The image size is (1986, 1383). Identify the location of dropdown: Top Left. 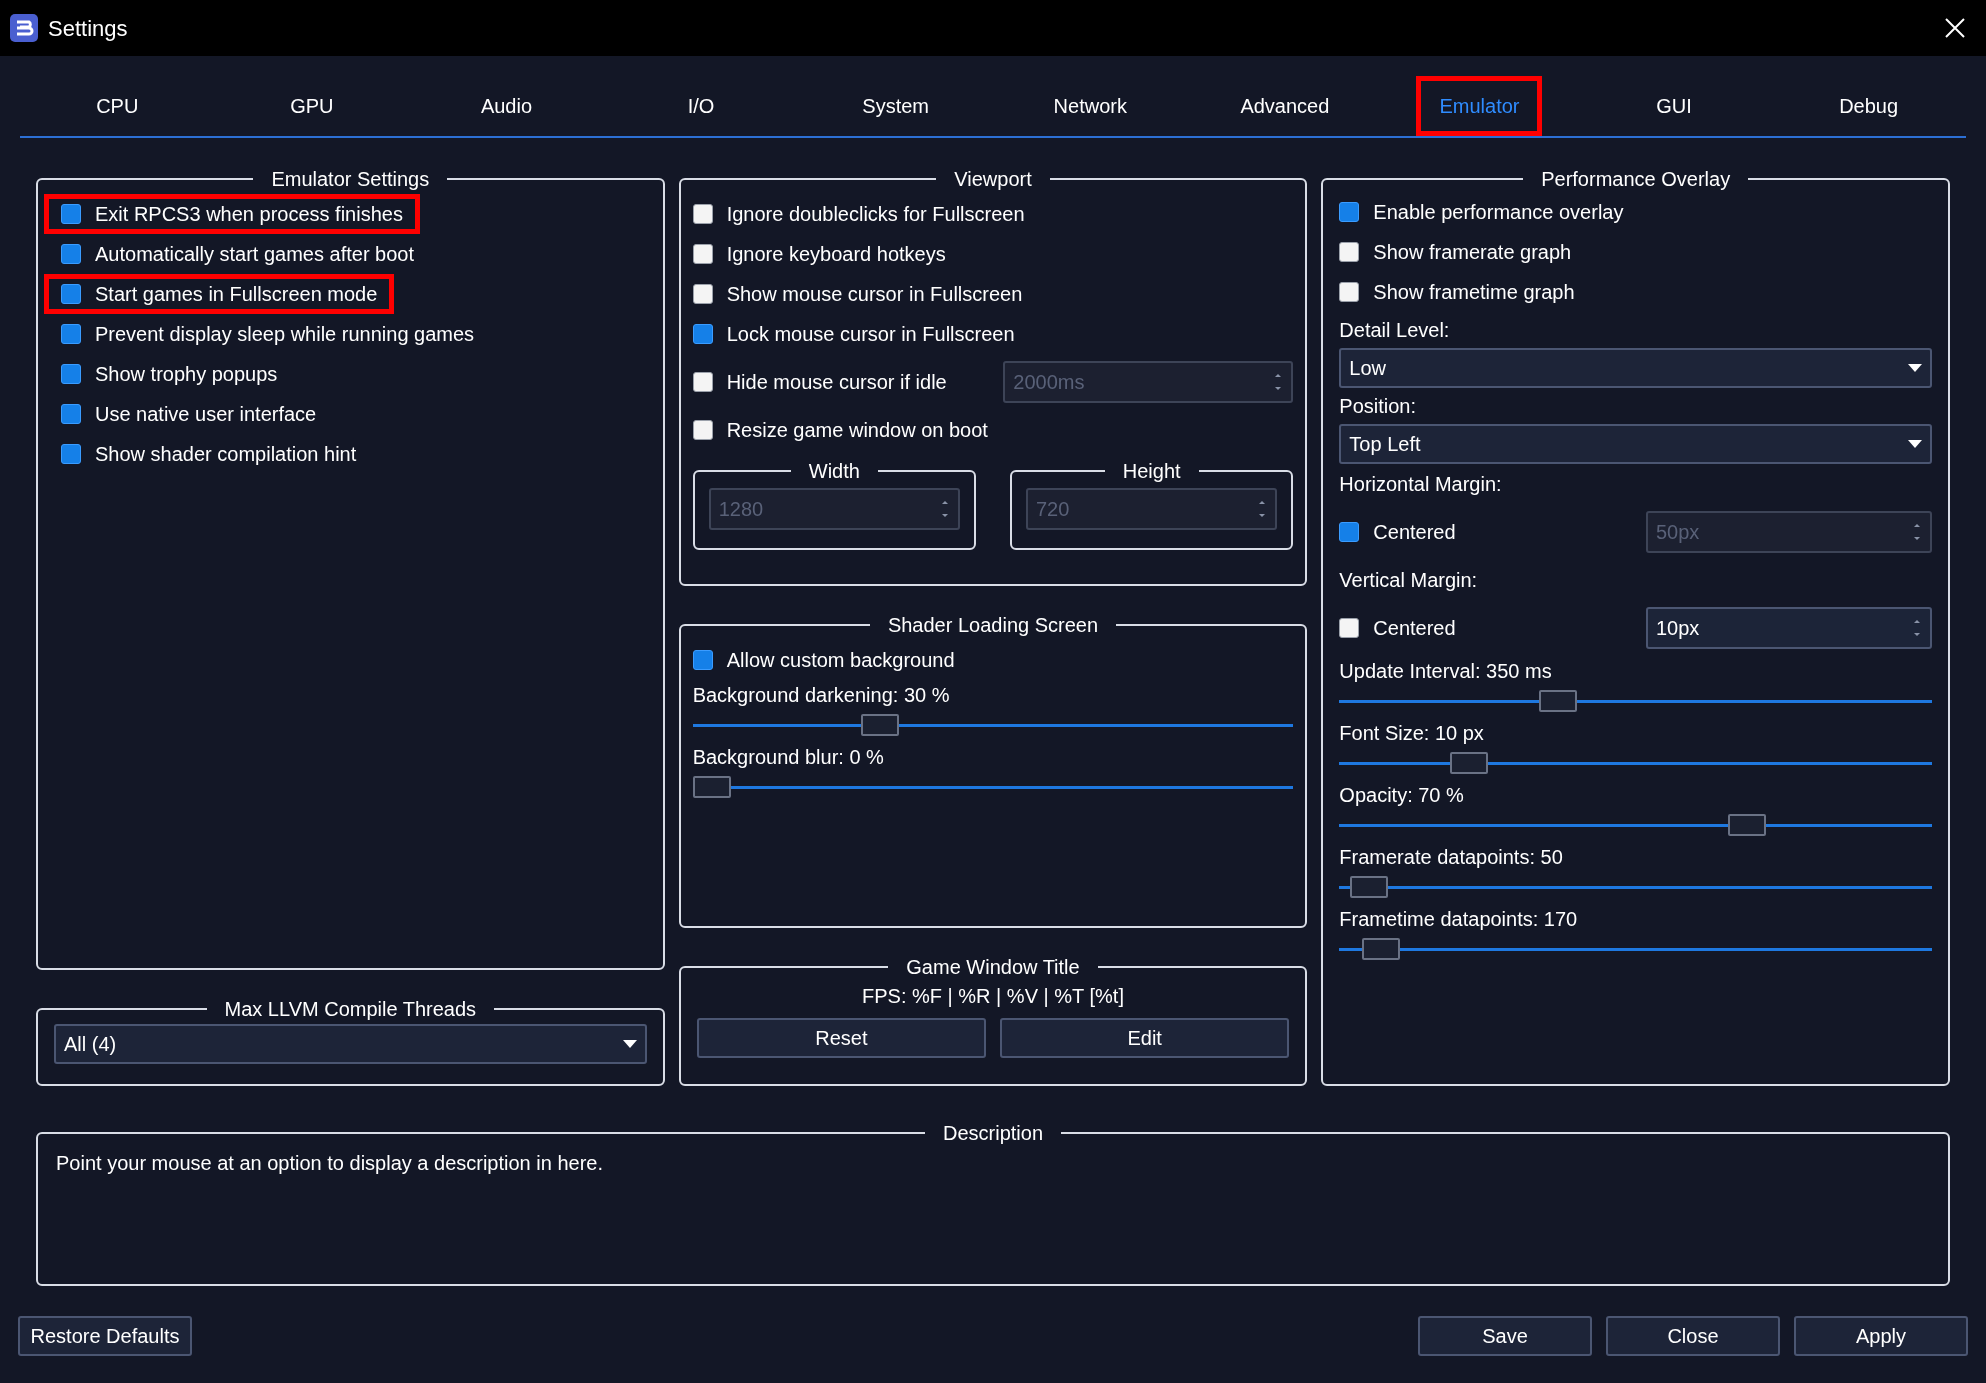
(1635, 444).